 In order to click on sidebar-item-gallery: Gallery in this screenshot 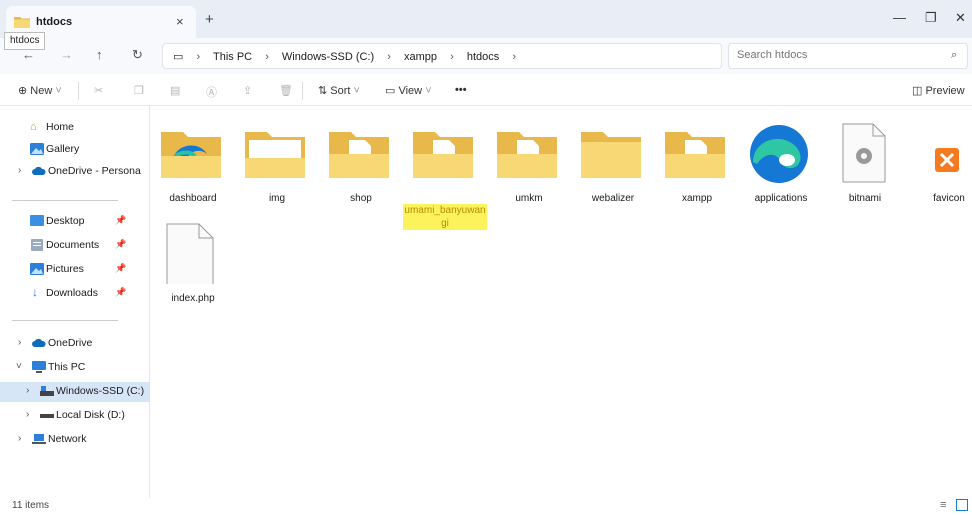, I will do `click(75, 150)`.